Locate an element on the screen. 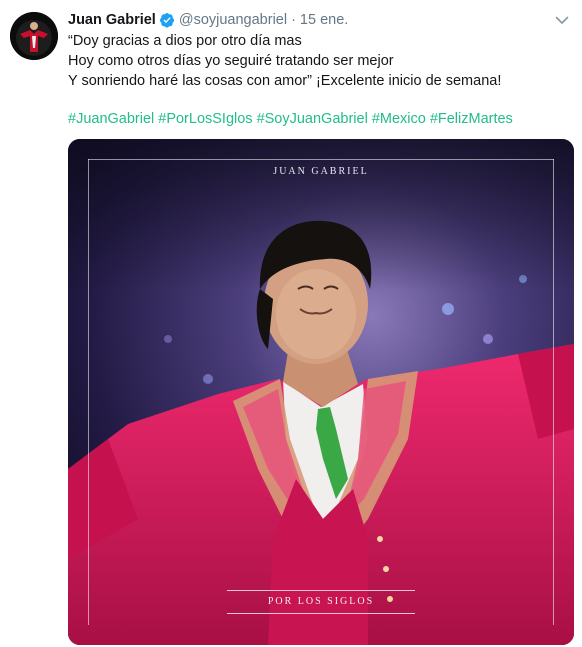 The width and height of the screenshot is (582, 647). author-avatar is located at coordinates (34, 36).